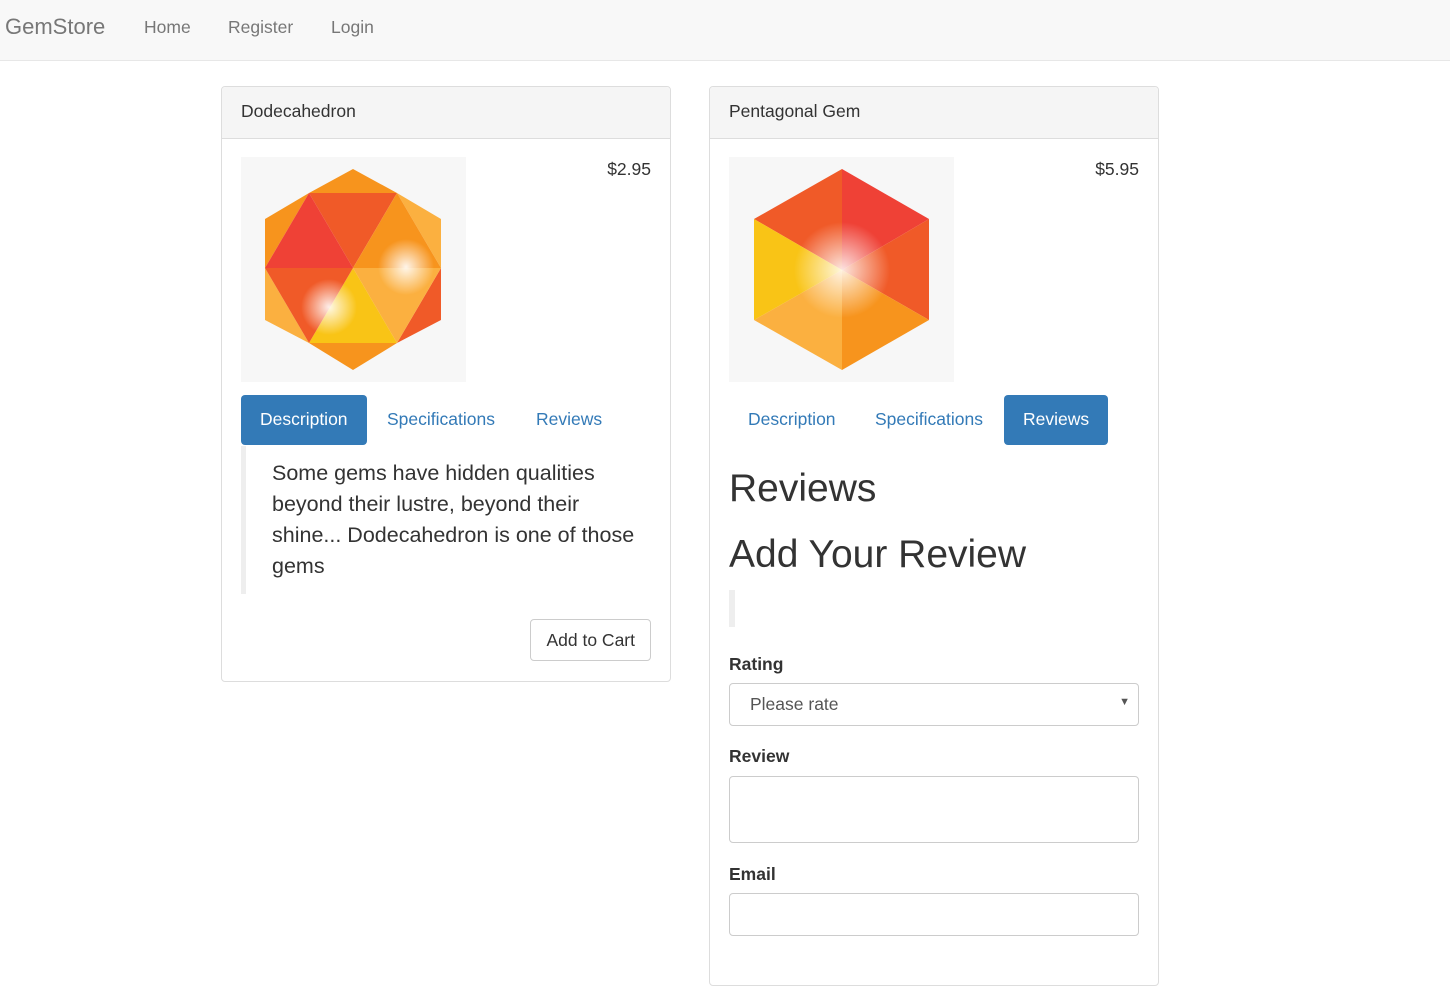 This screenshot has width=1450, height=986. Describe the element at coordinates (794, 704) in the screenshot. I see `rating-select-value: Please rate` at that location.